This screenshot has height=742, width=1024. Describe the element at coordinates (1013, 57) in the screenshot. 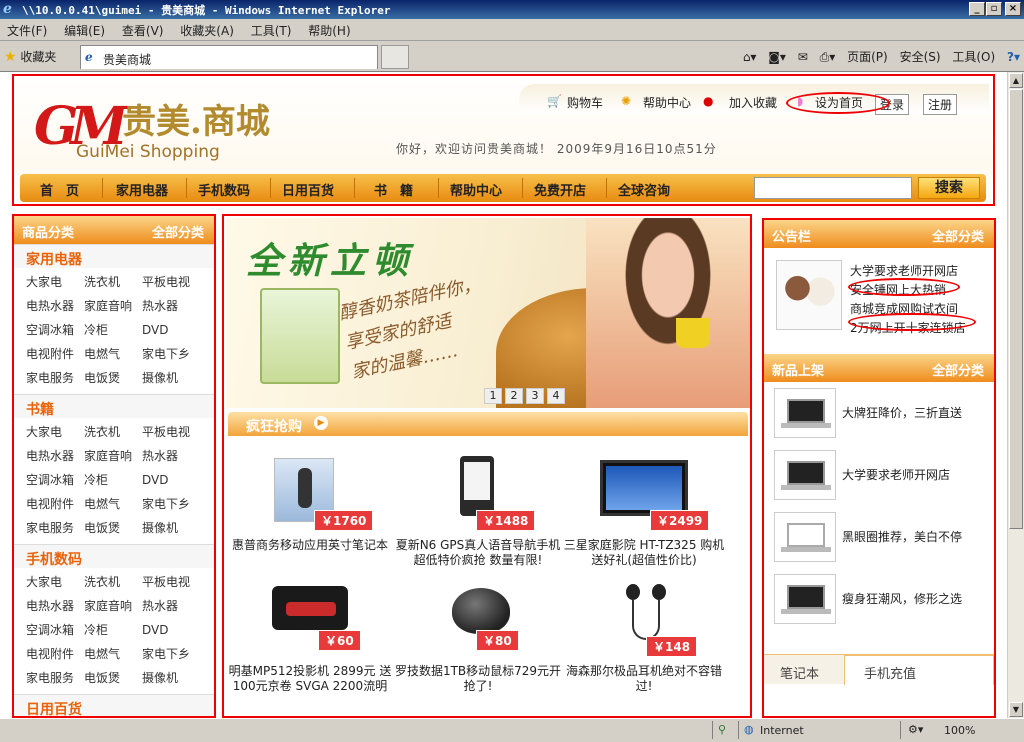

I see `help-icon: ?▾` at that location.